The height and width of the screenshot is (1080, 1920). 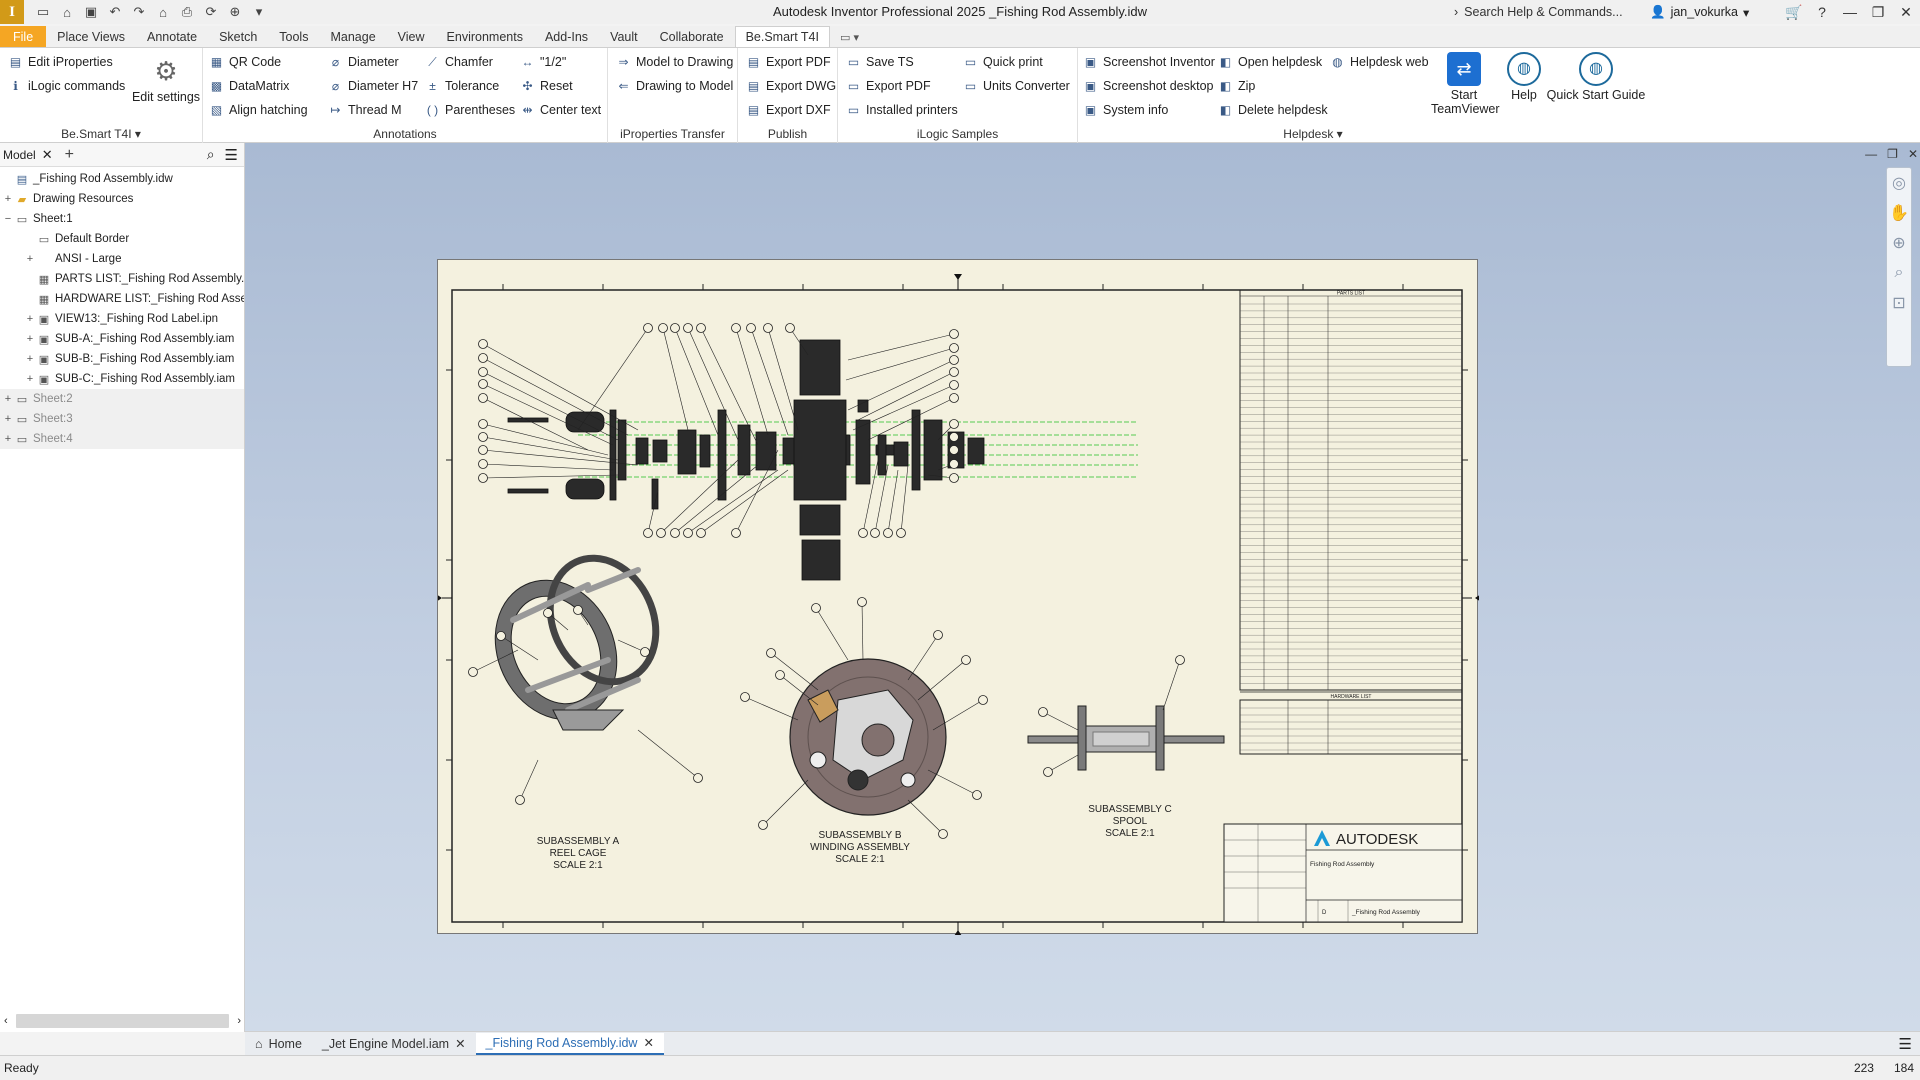 I want to click on view-cube-icon: ◎, so click(x=1899, y=183).